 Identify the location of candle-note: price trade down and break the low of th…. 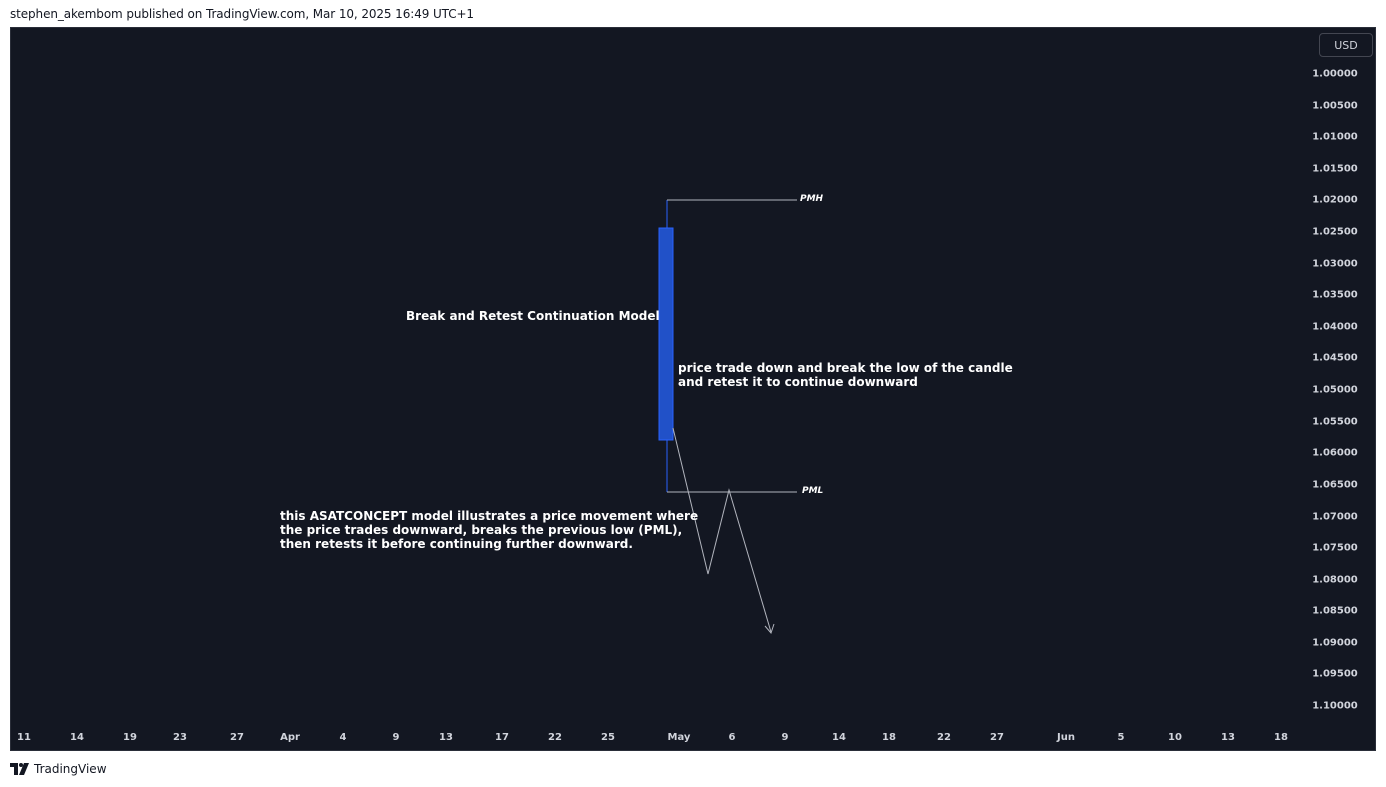
(845, 375).